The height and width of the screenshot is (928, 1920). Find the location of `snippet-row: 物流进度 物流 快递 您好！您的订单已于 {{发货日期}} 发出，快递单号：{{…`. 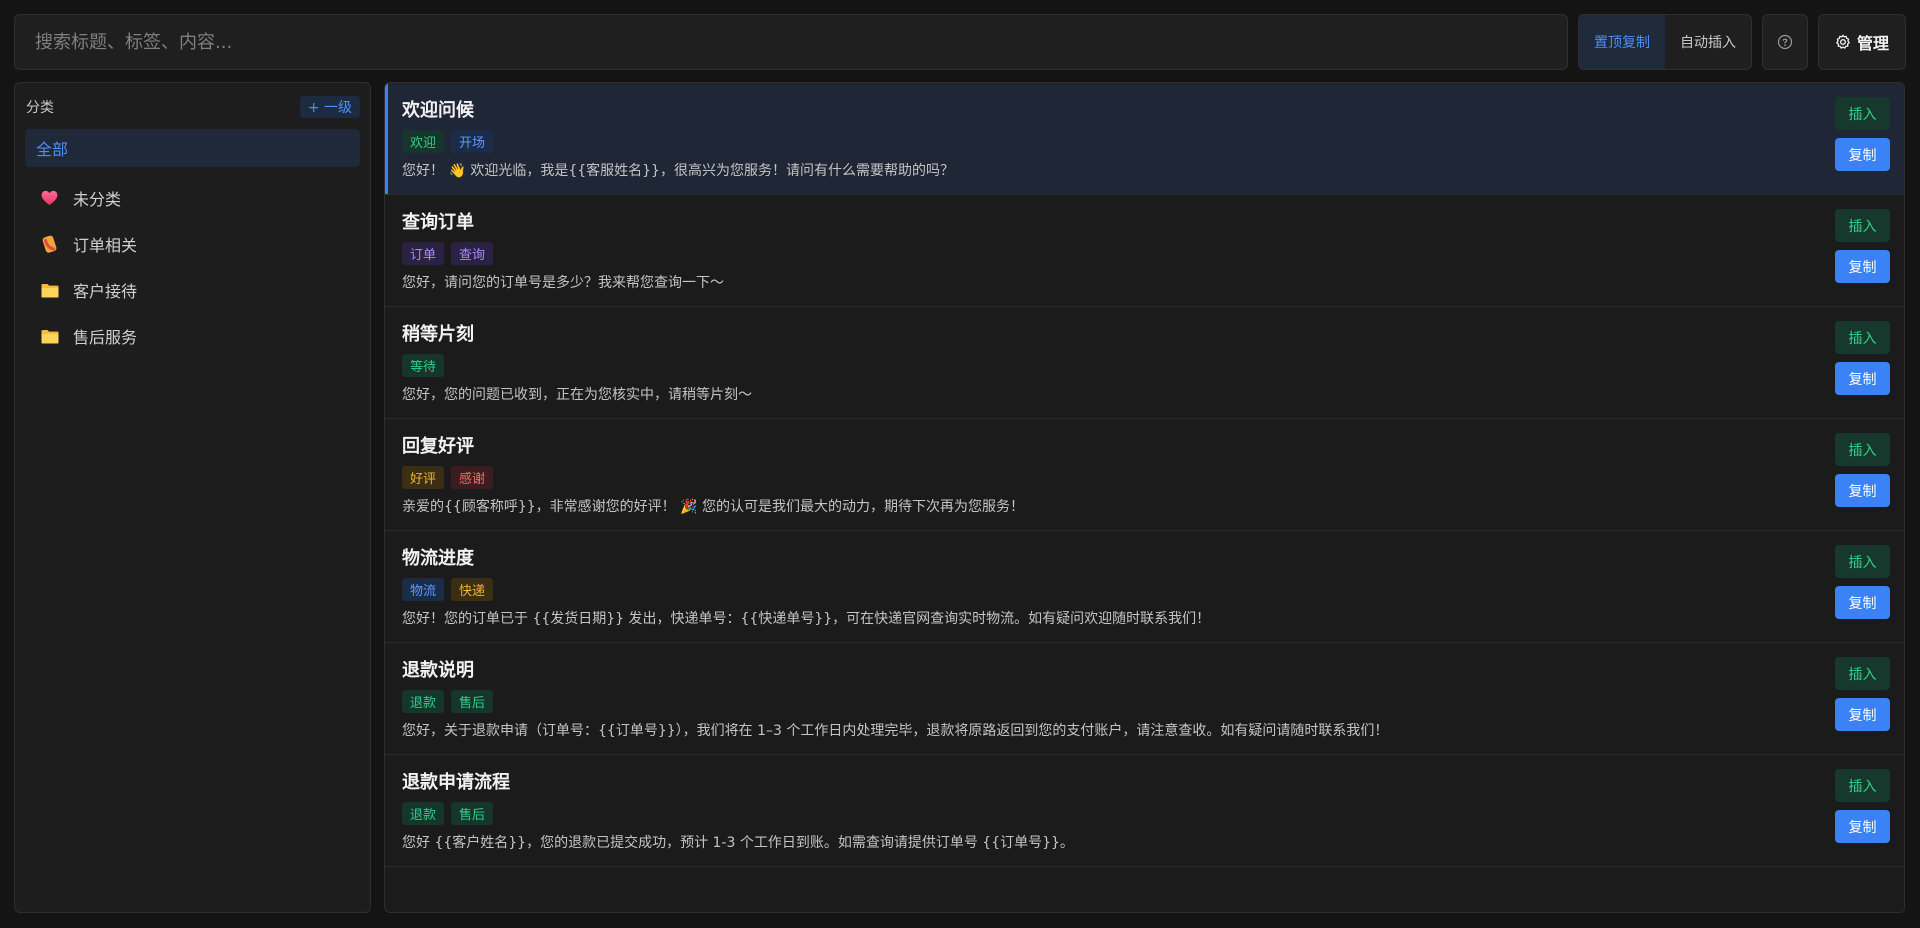

snippet-row: 物流进度 物流 快递 您好！您的订单已于 {{发货日期}} 发出，快递单号：{{… is located at coordinates (1144, 587).